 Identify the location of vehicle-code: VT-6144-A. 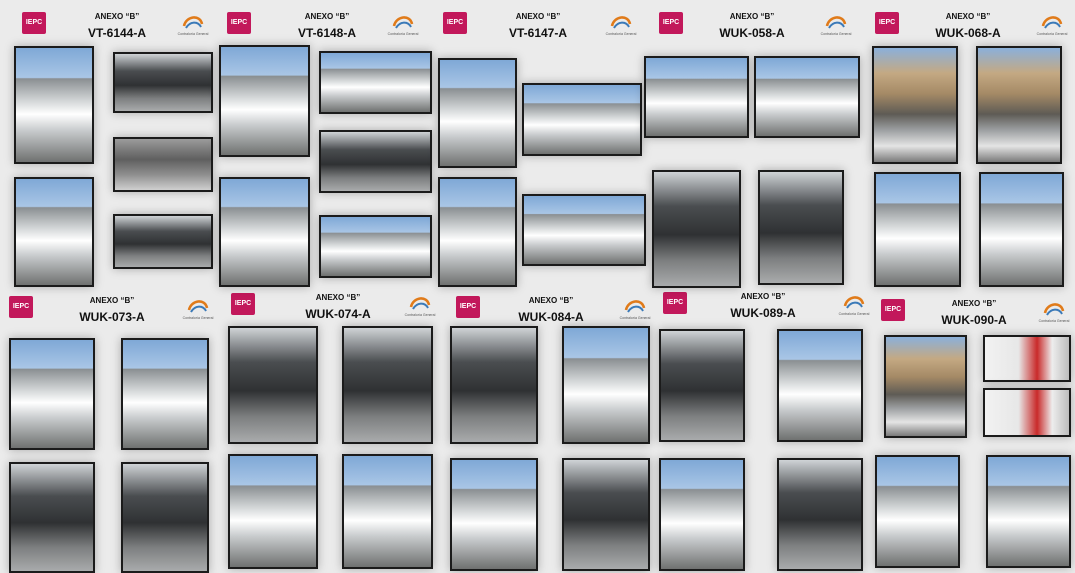
(117, 33).